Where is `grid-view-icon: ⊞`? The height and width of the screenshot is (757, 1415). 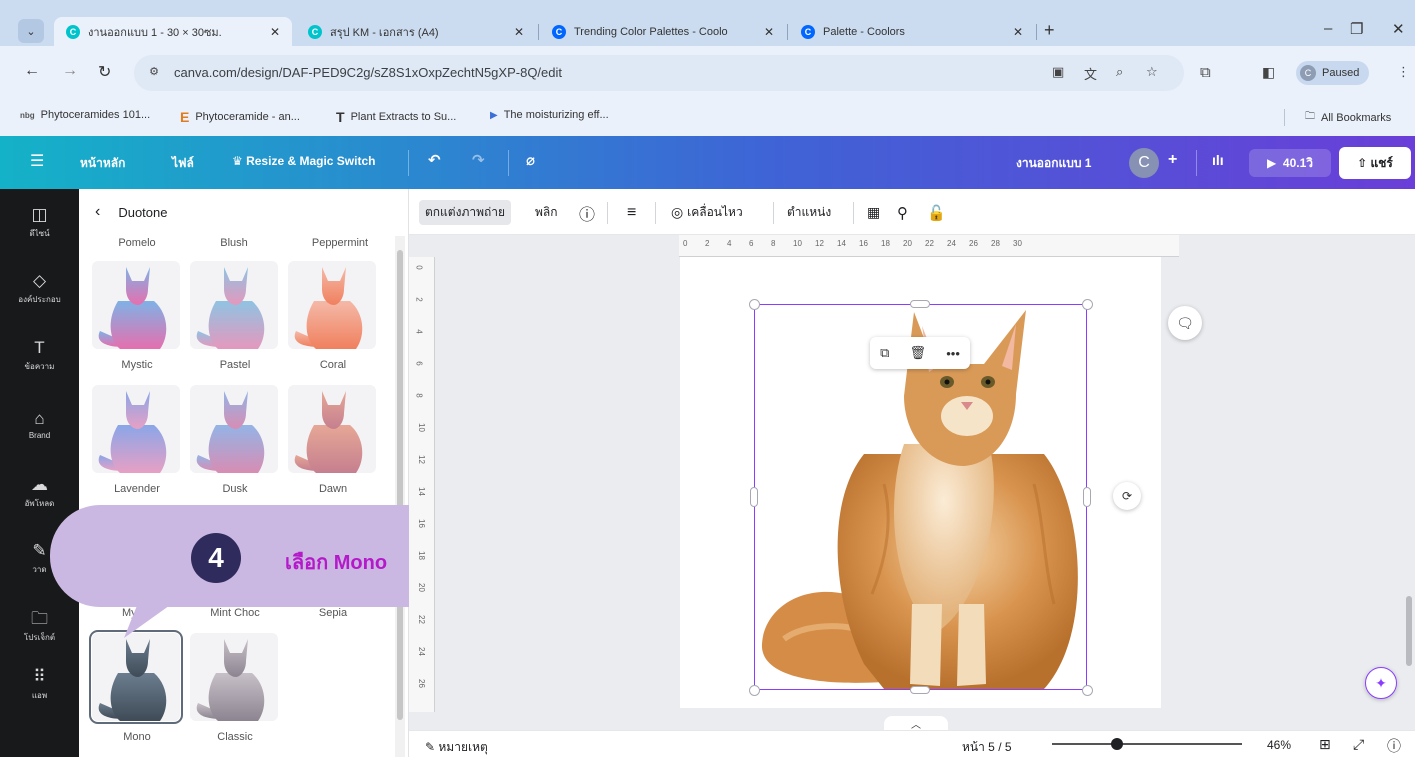 grid-view-icon: ⊞ is located at coordinates (1325, 744).